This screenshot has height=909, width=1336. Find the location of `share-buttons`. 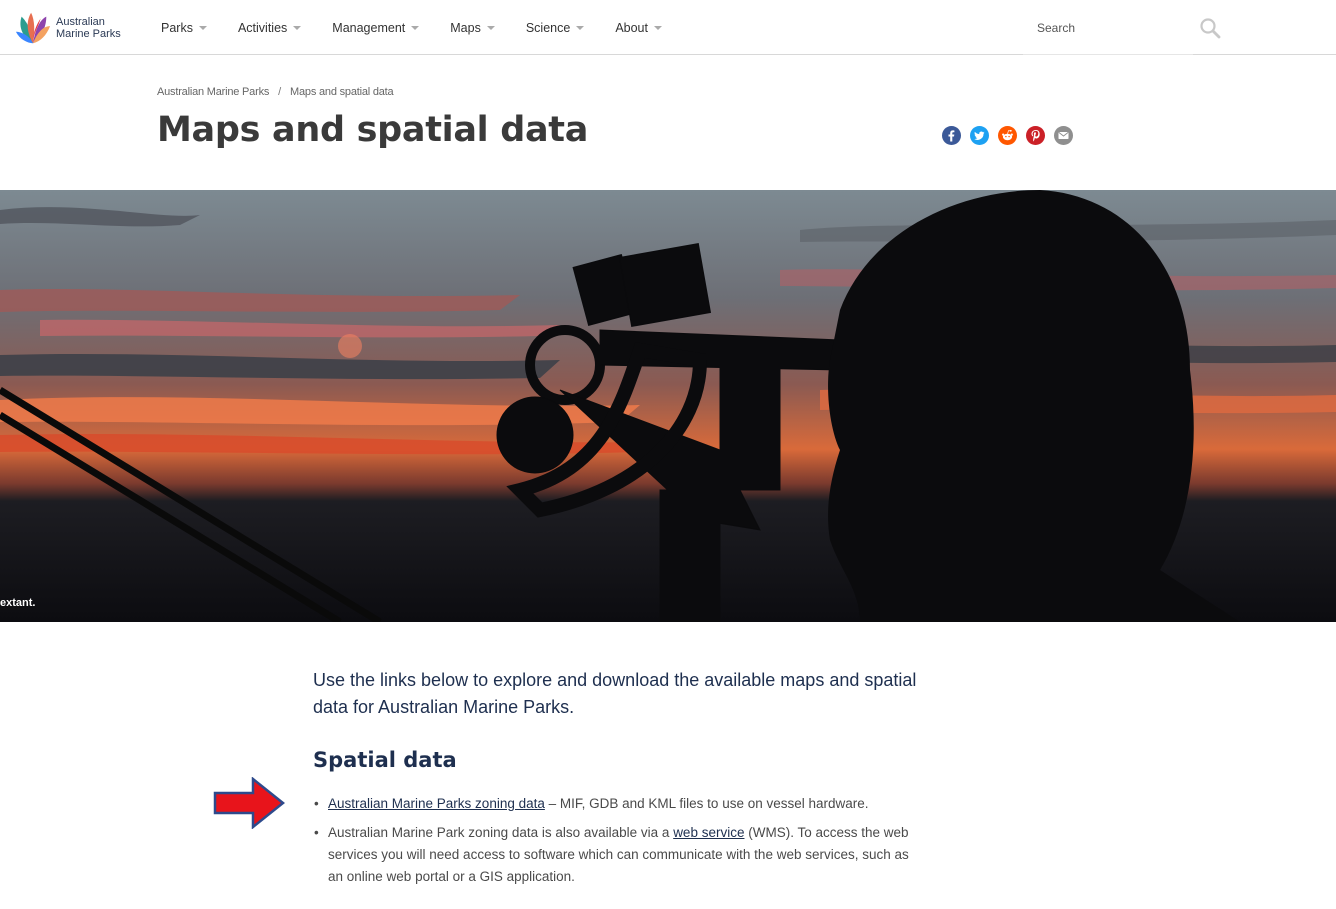

share-buttons is located at coordinates (1012, 135).